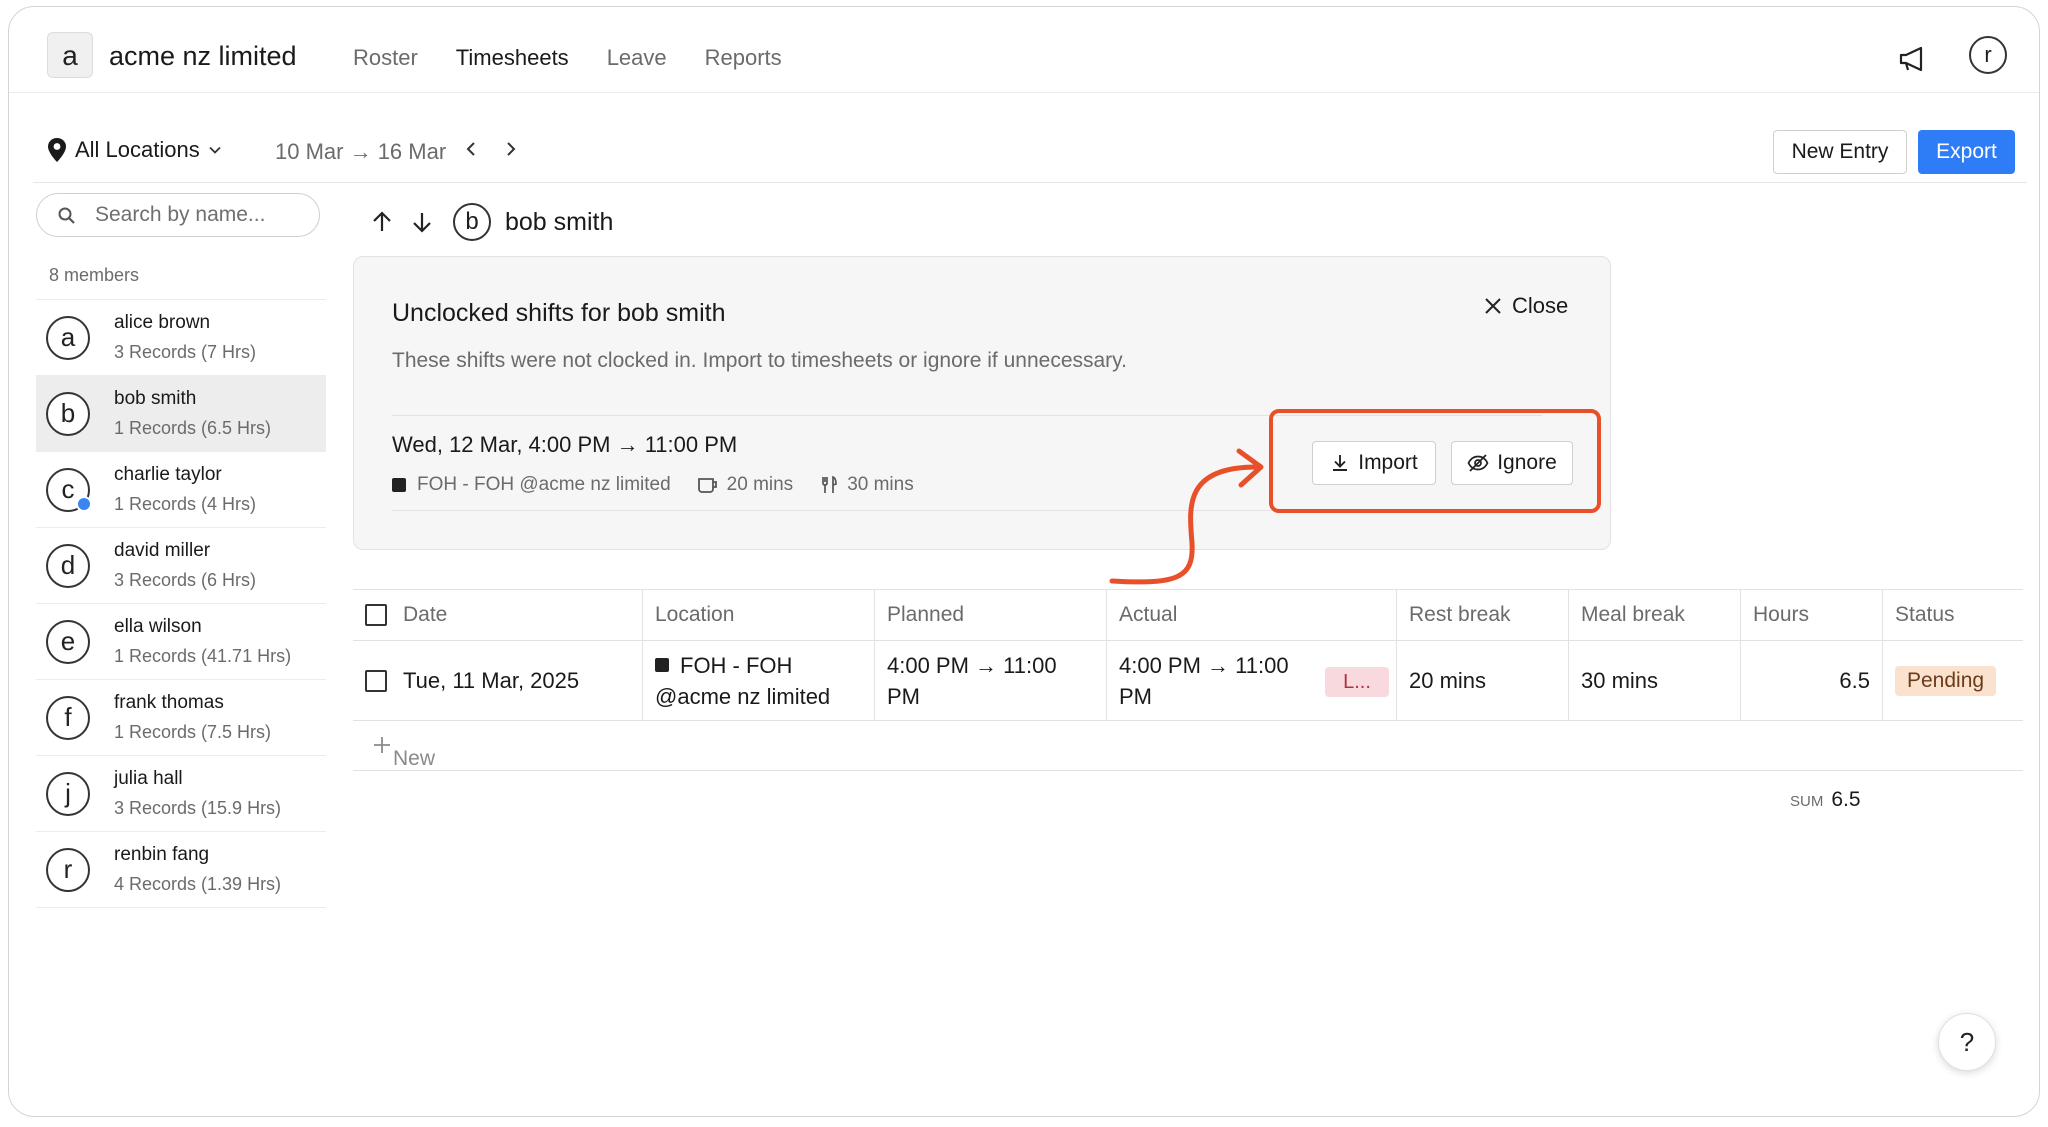 This screenshot has height=1127, width=2048. I want to click on row-planned-line2: PM, so click(903, 696).